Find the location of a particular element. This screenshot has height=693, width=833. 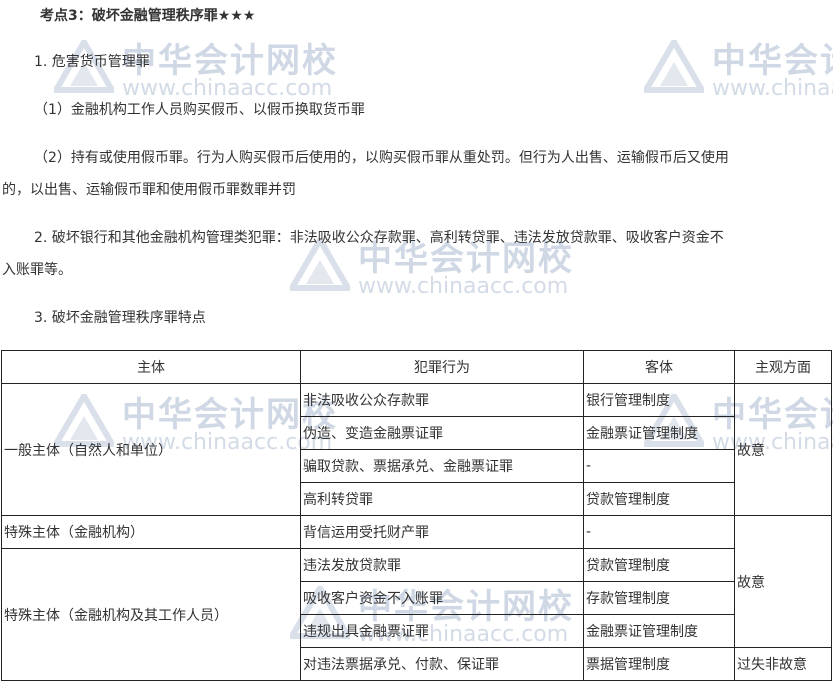

act-cell: 违规出具金融票证罪 is located at coordinates (442, 631).